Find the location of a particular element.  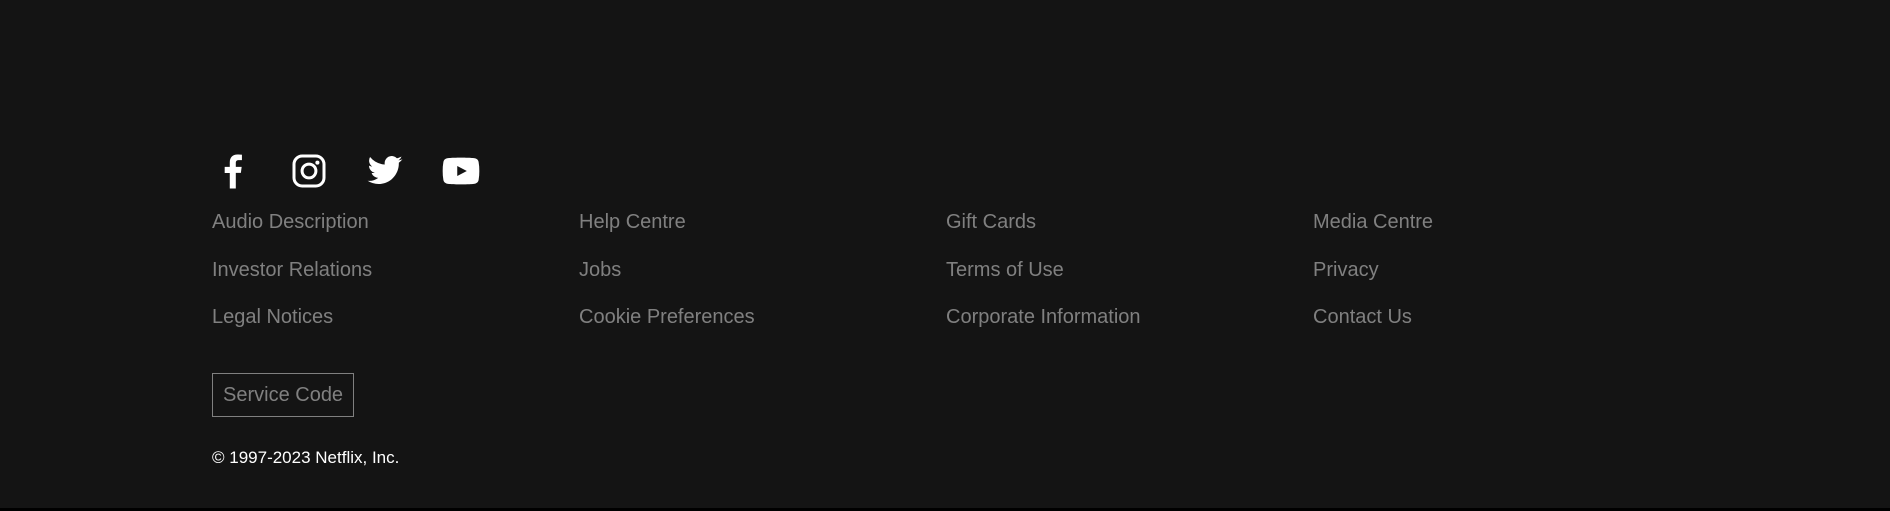

link-legal-notices: Legal Notices is located at coordinates (395, 326).